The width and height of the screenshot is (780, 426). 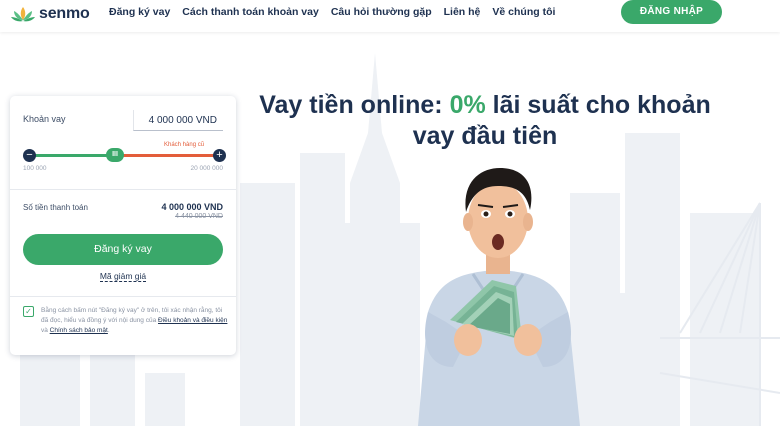 I want to click on loan-amount-slider: Khách hàng cũ − III + 100 000 20 000 000, so click(x=124, y=159).